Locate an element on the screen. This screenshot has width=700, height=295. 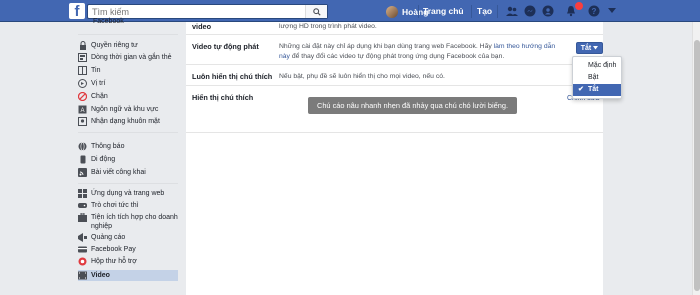
sidebar-item-label: Facebook Pay is located at coordinates (113, 249).